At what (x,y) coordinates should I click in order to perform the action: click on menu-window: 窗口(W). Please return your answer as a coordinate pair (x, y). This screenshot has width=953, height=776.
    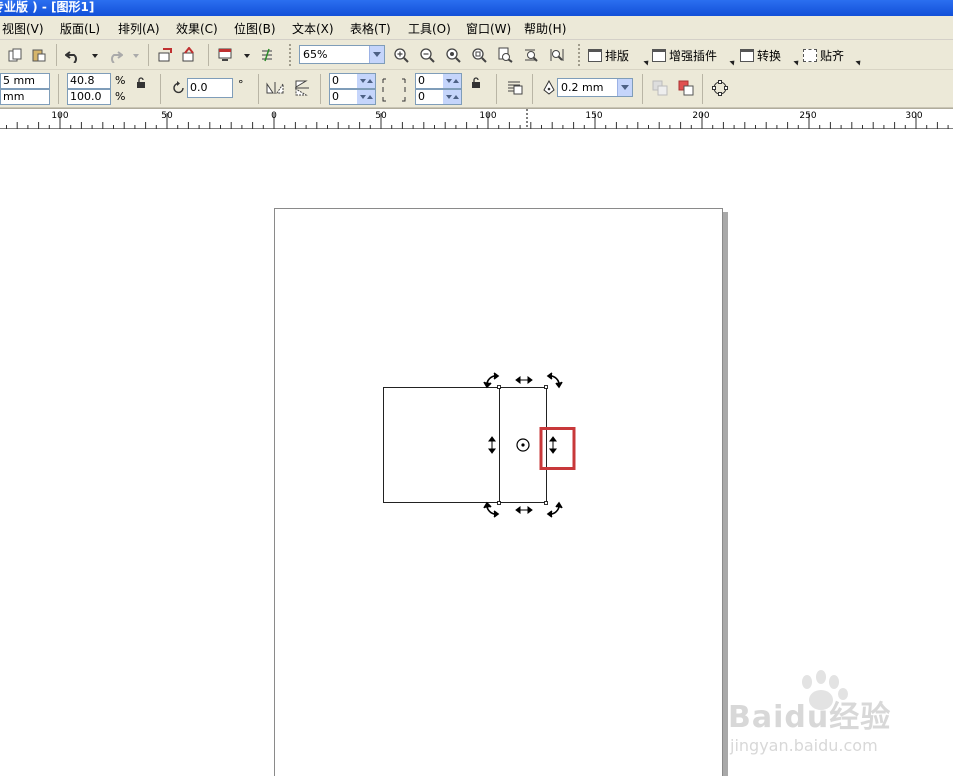
    Looking at the image, I should click on (488, 28).